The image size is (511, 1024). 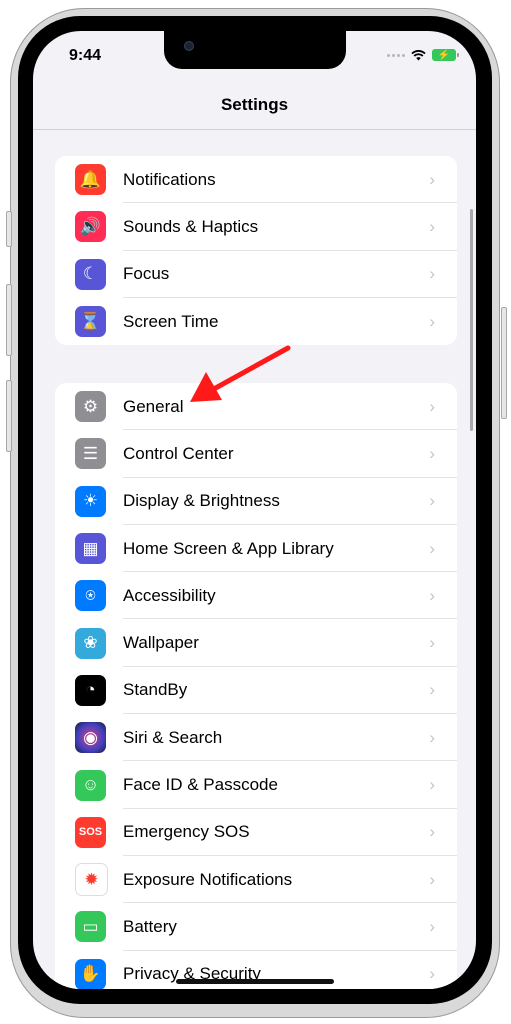 What do you see at coordinates (178, 453) in the screenshot?
I see `row-label: Control Center` at bounding box center [178, 453].